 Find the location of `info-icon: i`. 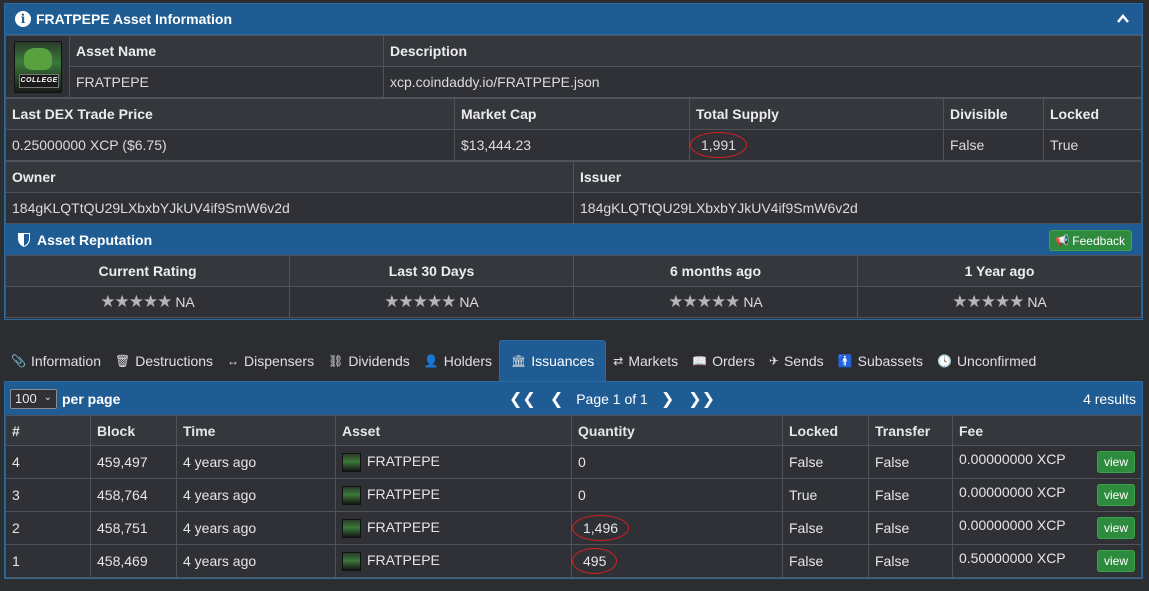

info-icon: i is located at coordinates (23, 19).